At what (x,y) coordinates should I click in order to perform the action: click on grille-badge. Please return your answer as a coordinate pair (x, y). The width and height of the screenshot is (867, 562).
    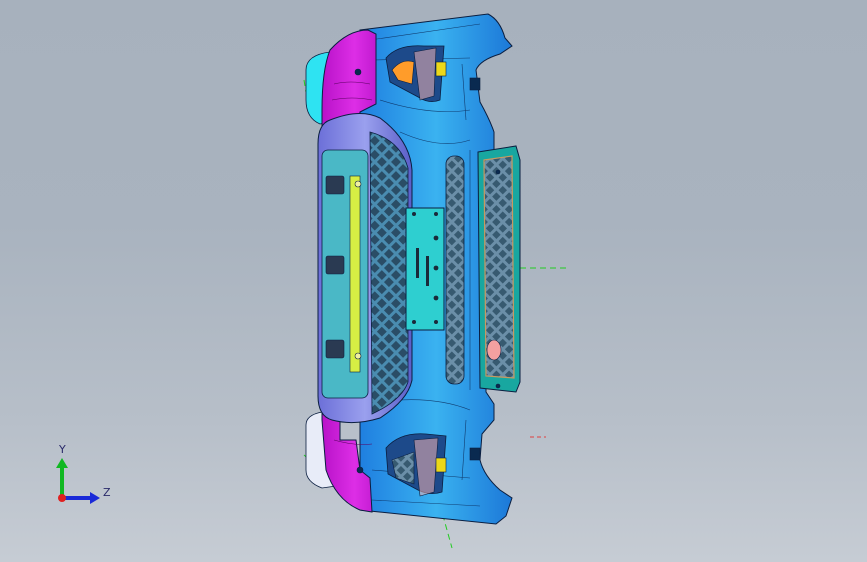
    Looking at the image, I should click on (494, 350).